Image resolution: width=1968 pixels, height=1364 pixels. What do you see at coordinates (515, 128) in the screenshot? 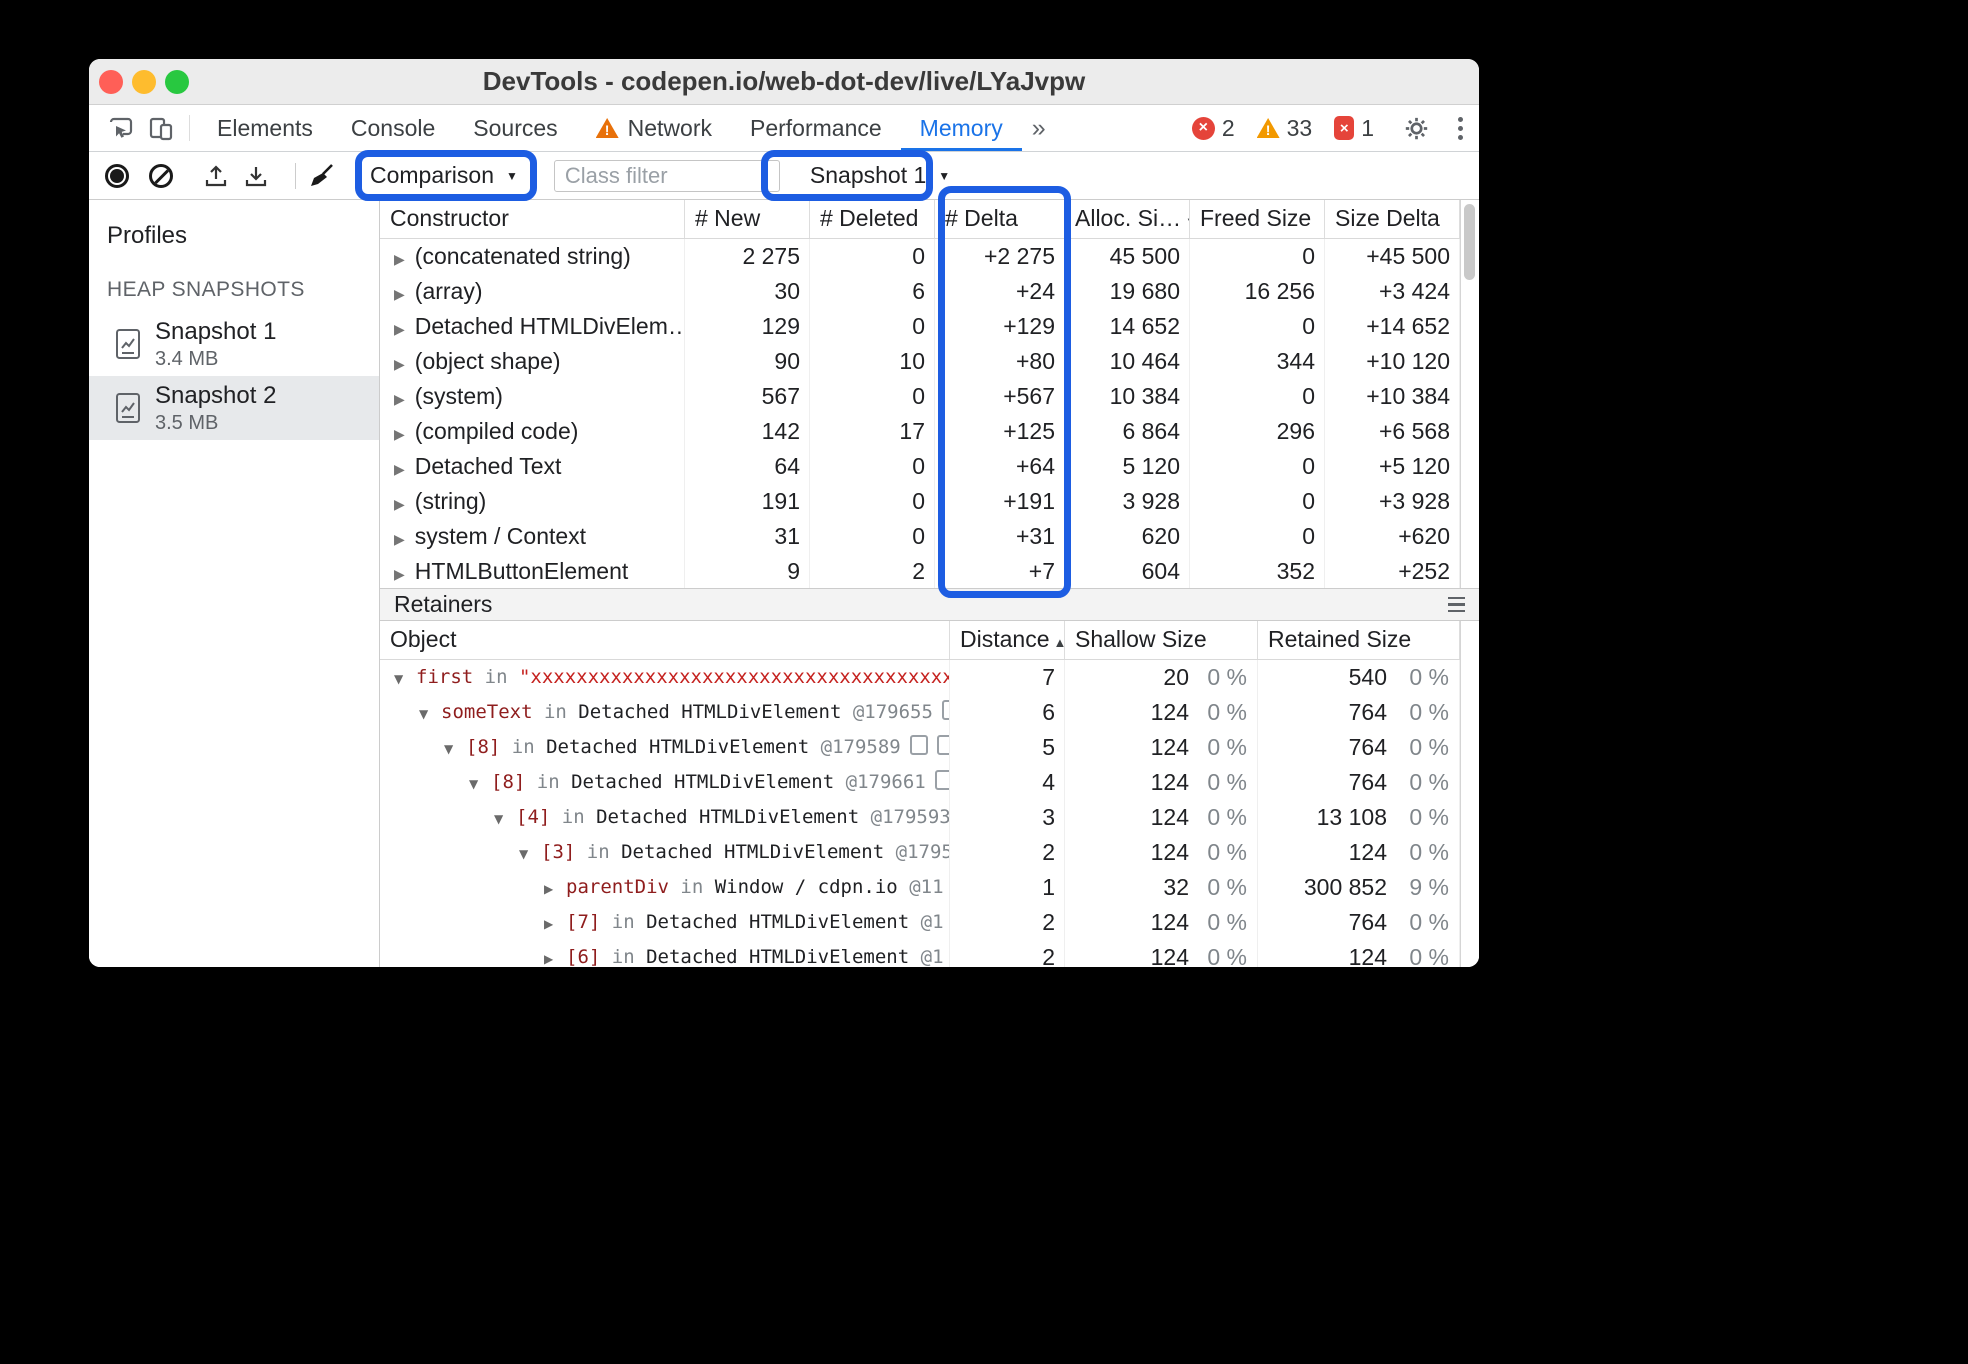
I see `tab-sources: Sources` at bounding box center [515, 128].